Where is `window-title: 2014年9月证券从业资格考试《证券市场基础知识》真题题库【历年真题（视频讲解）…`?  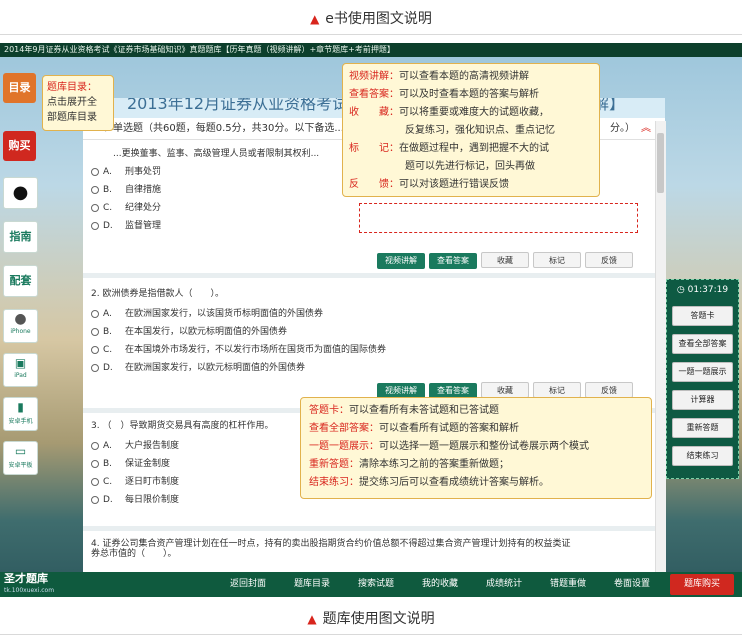 window-title: 2014年9月证券从业资格考试《证券市场基础知识》真题题库【历年真题（视频讲解）… is located at coordinates (371, 50).